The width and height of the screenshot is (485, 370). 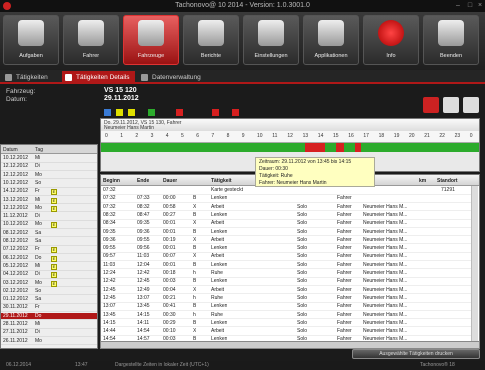 I want to click on date-row: 11.12.2012 Di, so click(x=49, y=217).